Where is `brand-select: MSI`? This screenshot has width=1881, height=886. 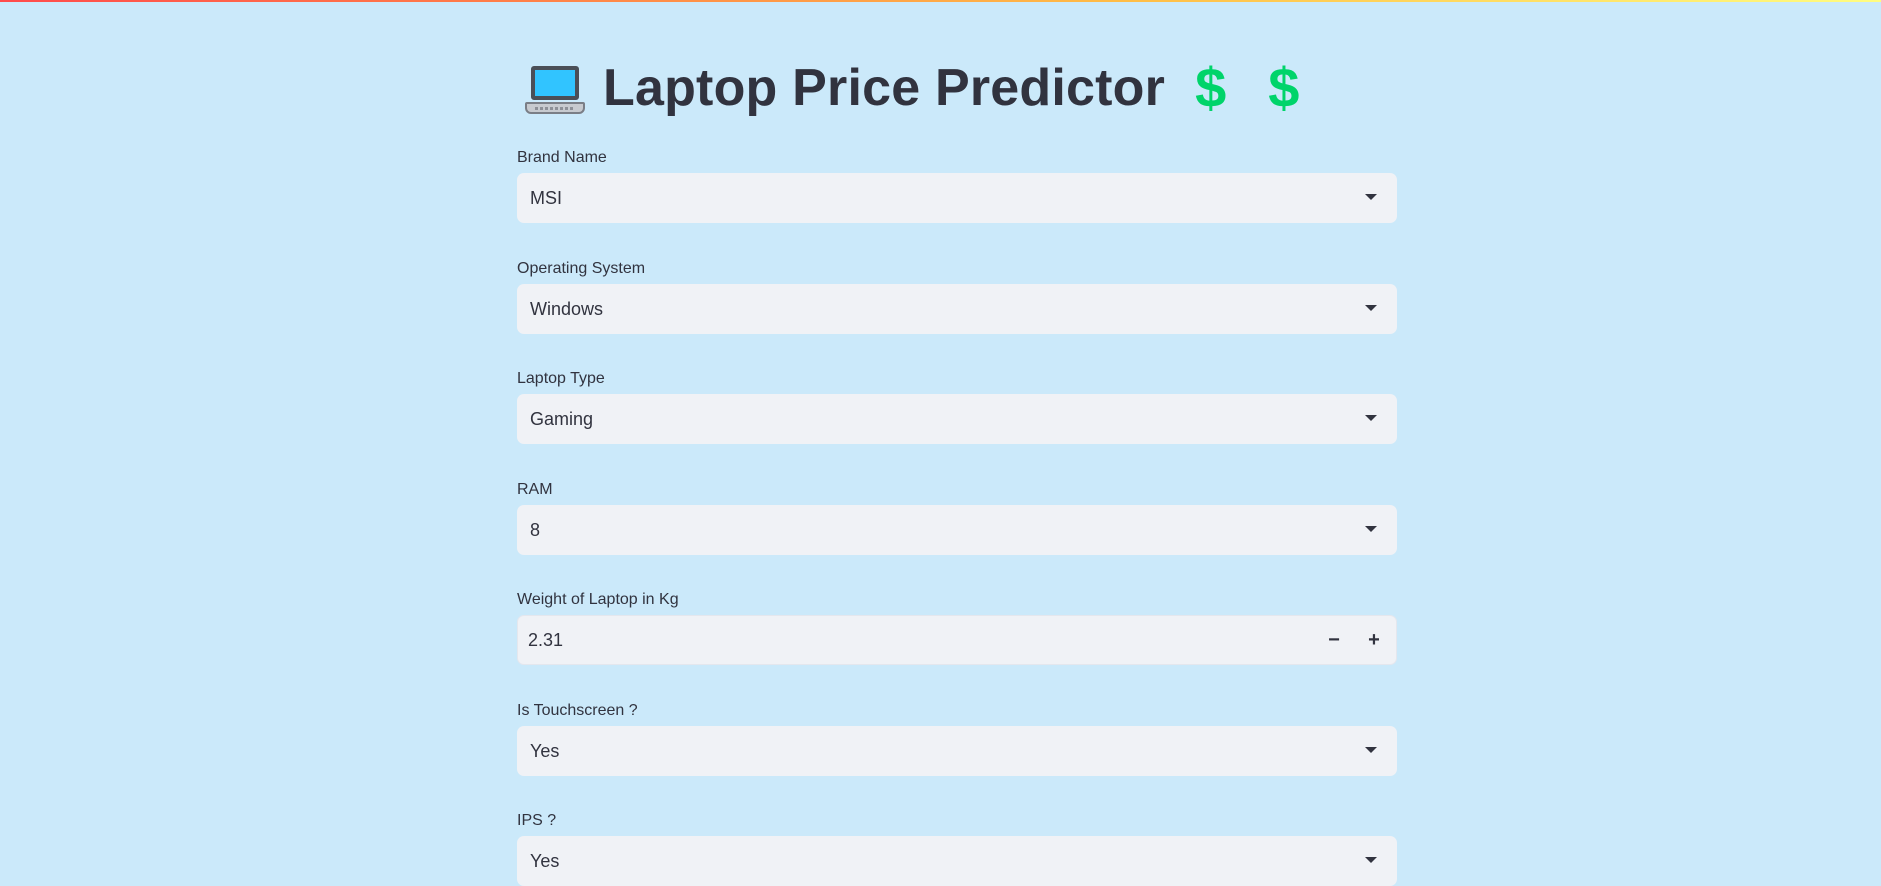
brand-select: MSI is located at coordinates (957, 198).